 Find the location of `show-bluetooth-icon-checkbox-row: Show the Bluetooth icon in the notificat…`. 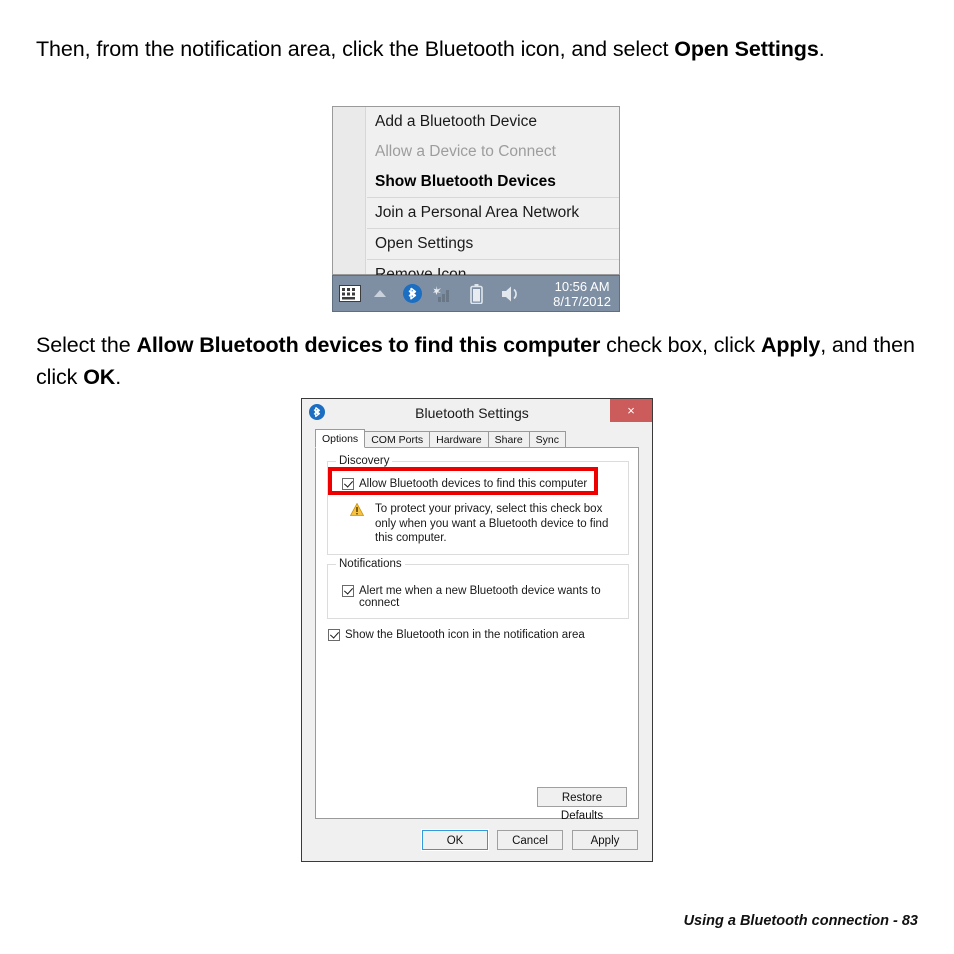

show-bluetooth-icon-checkbox-row: Show the Bluetooth icon in the notificat… is located at coordinates (456, 635).